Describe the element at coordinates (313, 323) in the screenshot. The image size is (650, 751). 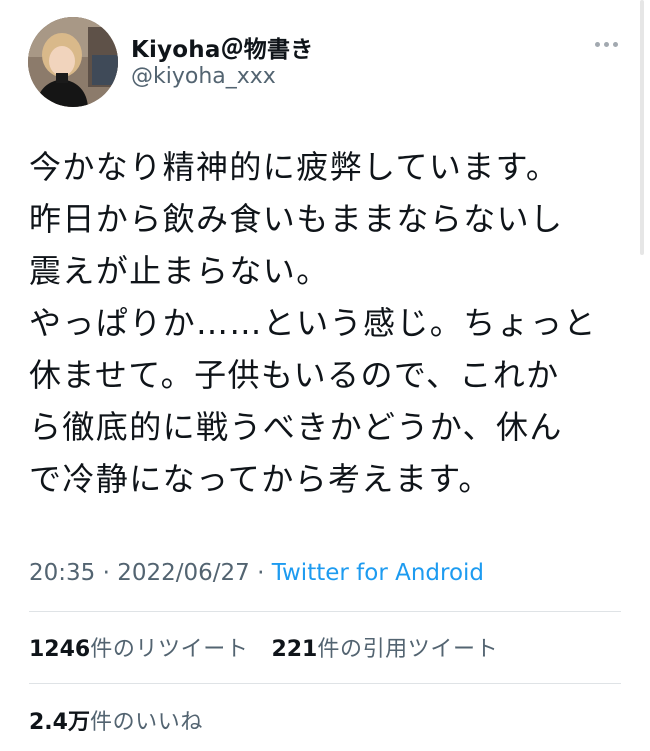
I see `tweet-text-line: やっぱりか……という感じ。ちょっと` at that location.